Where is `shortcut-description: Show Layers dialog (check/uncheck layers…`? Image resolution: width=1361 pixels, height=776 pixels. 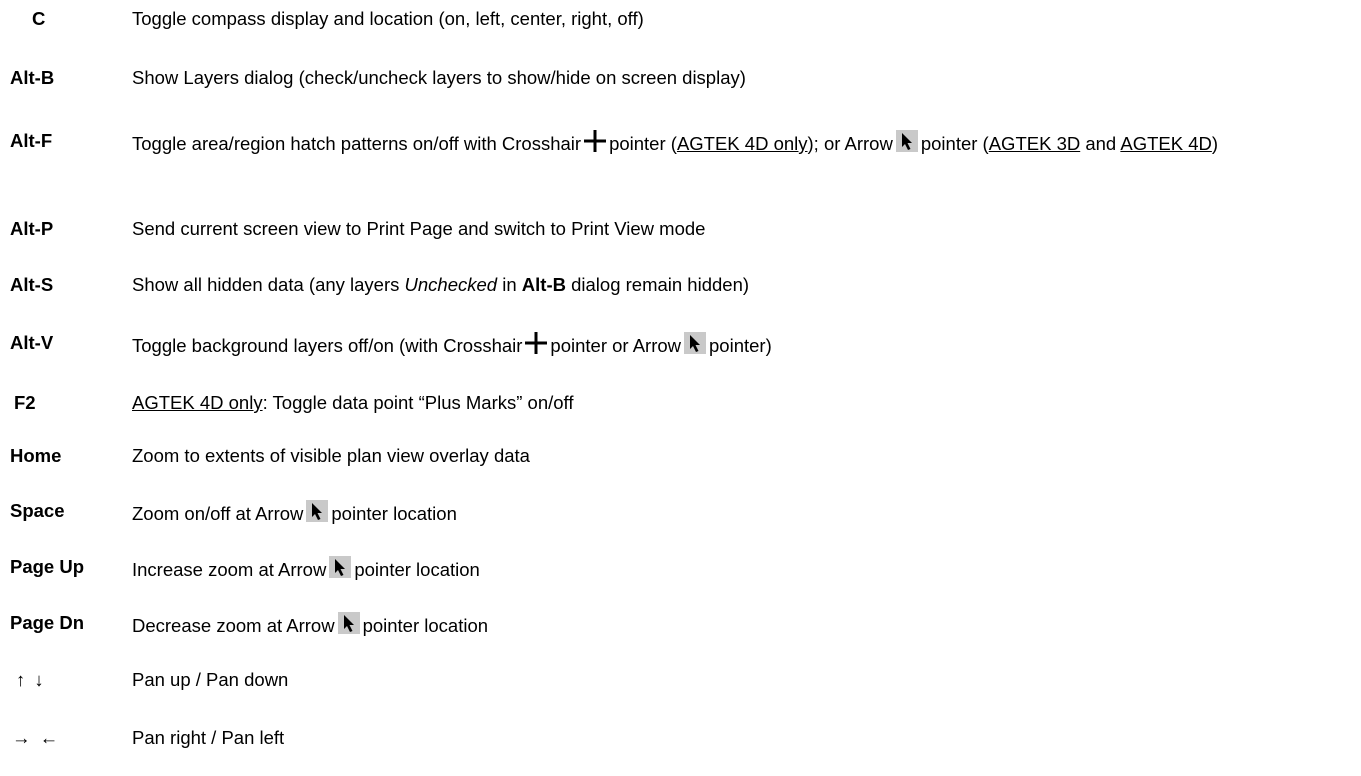
shortcut-description: Show Layers dialog (check/uncheck layers… is located at coordinates (439, 77).